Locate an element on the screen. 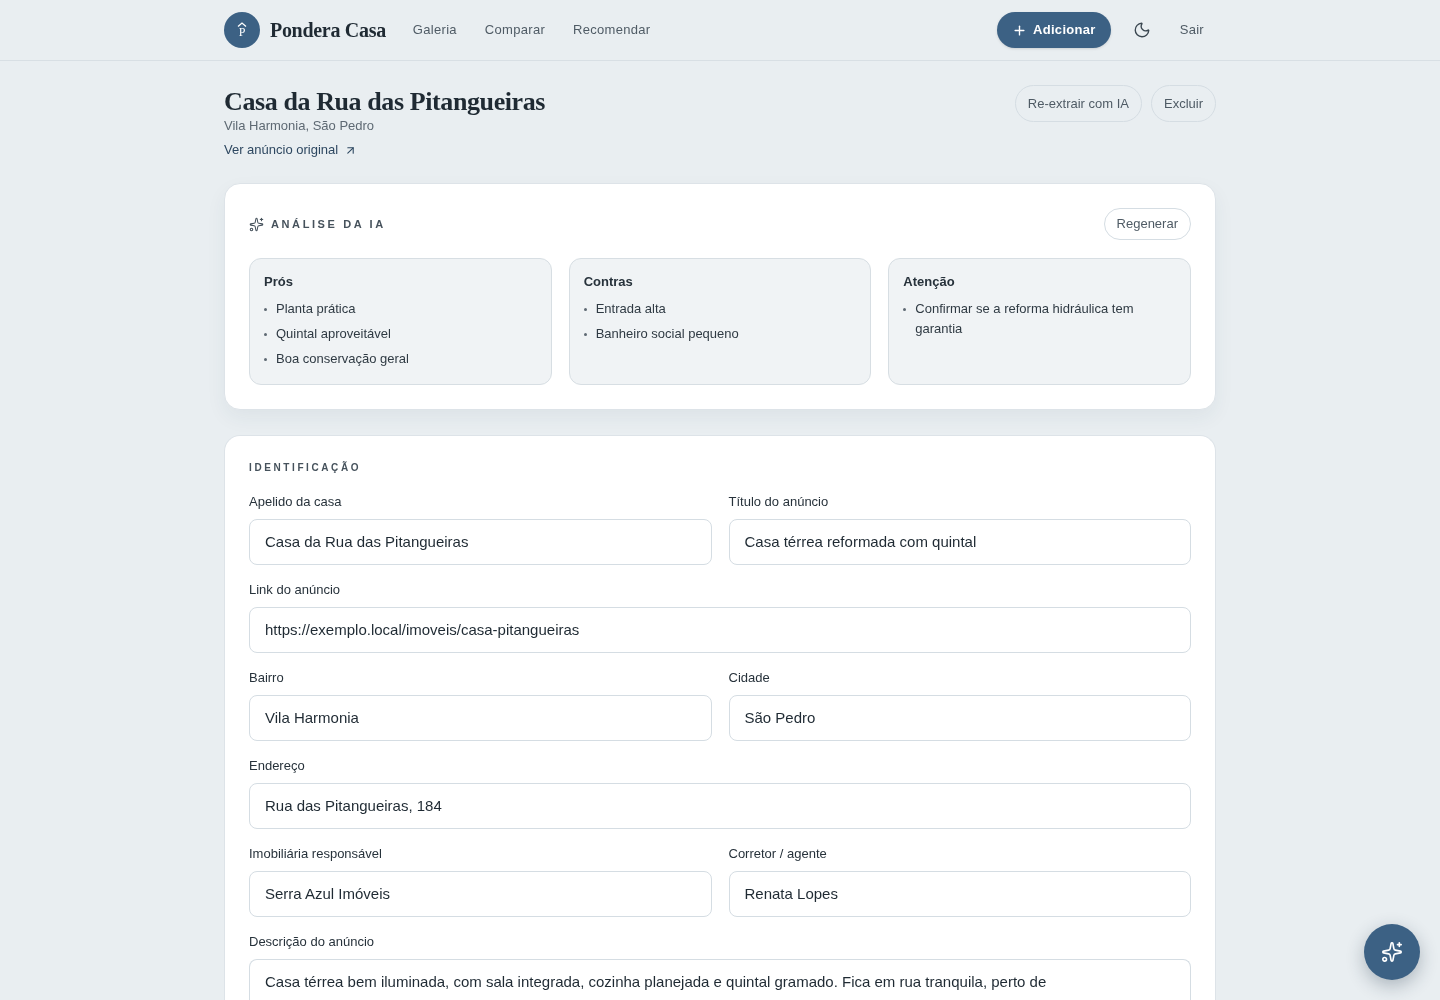  brand-name: Pondera Casa is located at coordinates (328, 30).